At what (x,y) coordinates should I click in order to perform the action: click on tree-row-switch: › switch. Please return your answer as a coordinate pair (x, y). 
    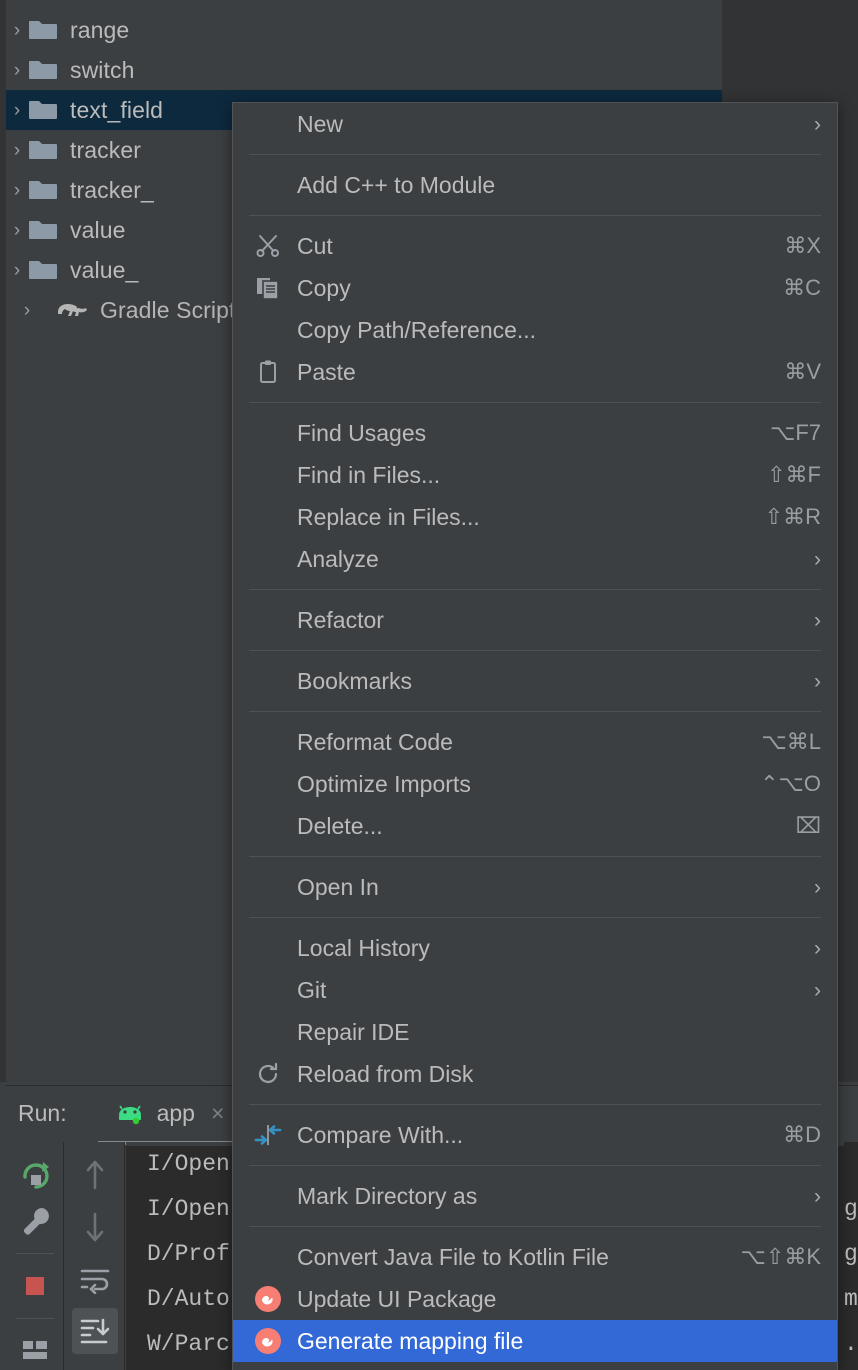
    Looking at the image, I should click on (364, 70).